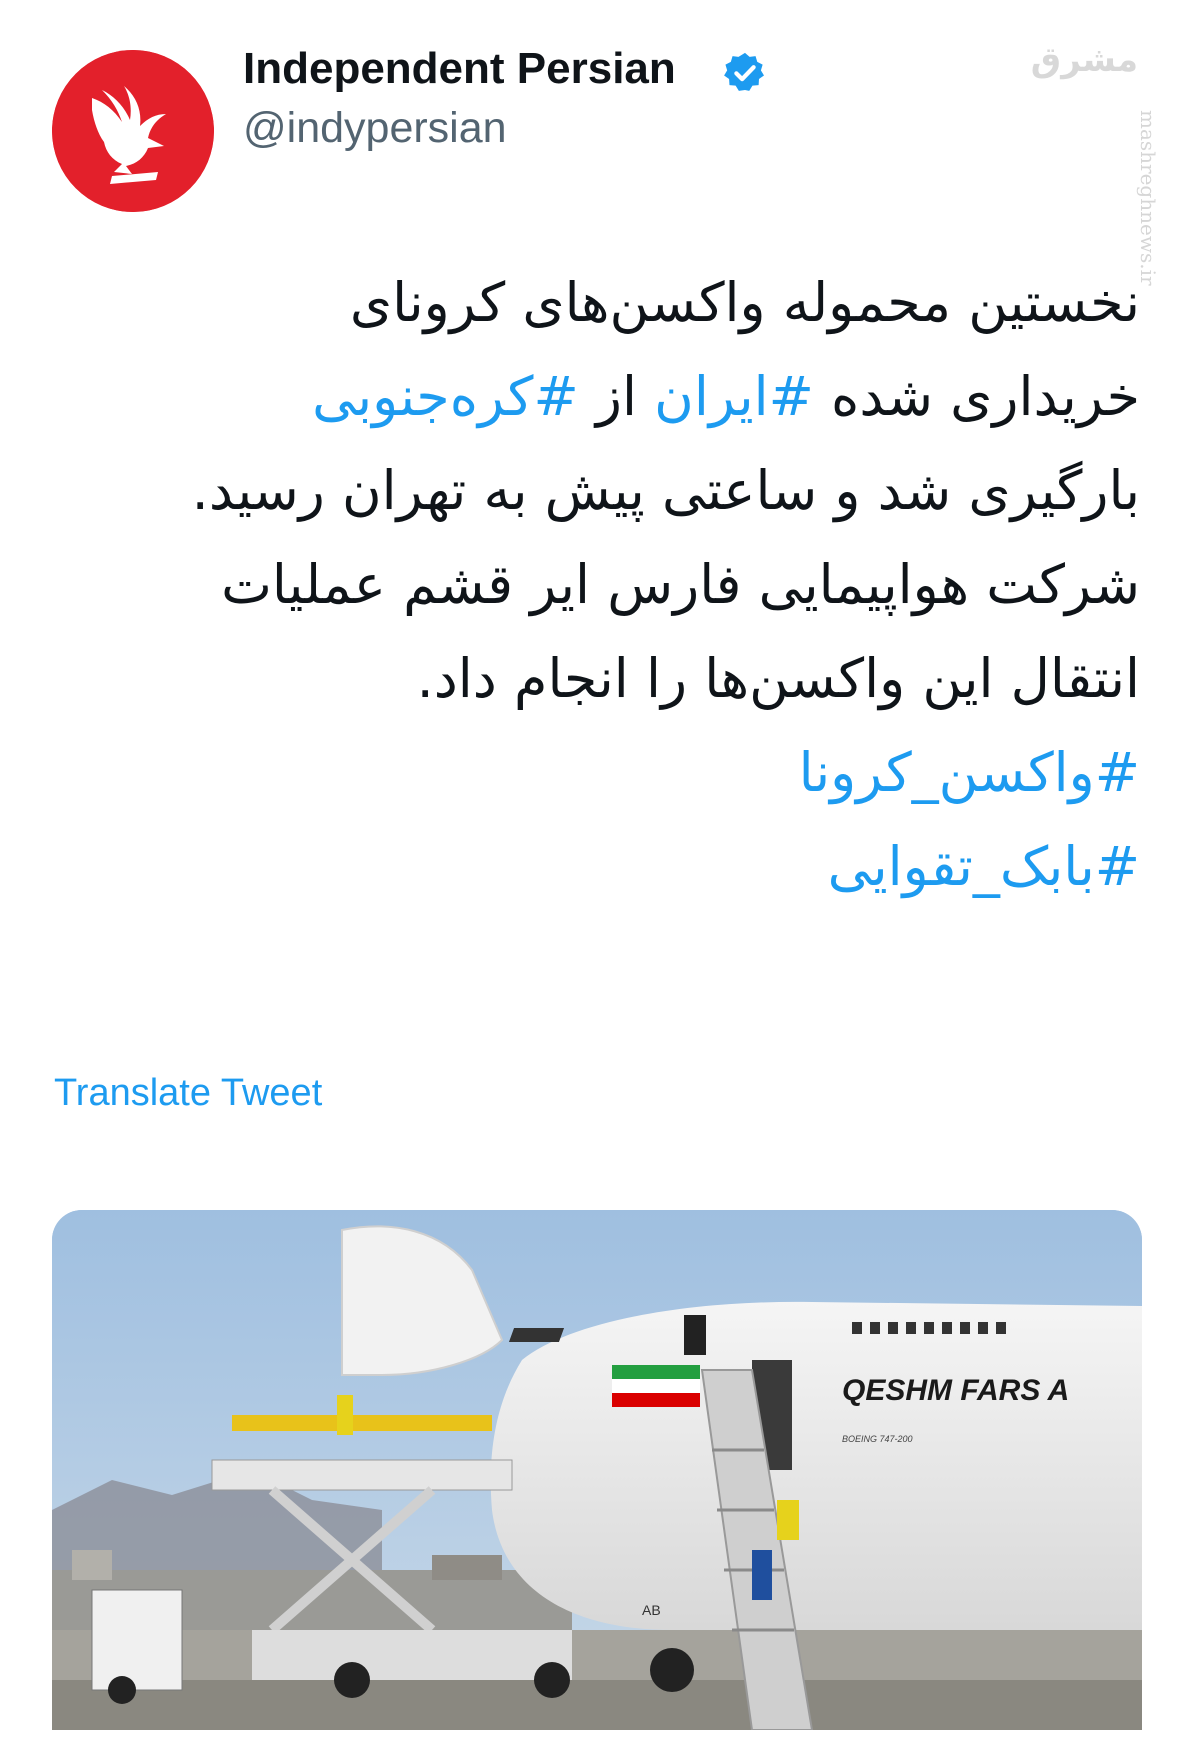  Describe the element at coordinates (651, 1610) in the screenshot. I see `aircraft-registration-text: AB` at that location.